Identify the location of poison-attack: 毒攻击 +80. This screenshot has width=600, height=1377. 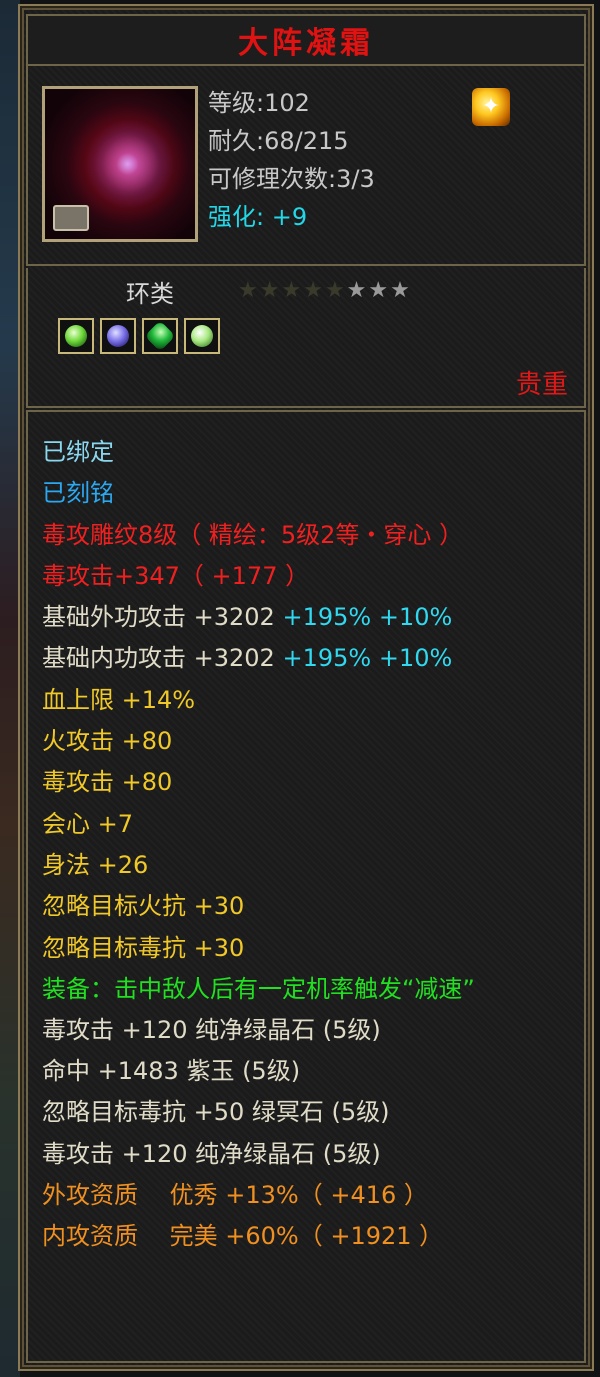
(107, 782).